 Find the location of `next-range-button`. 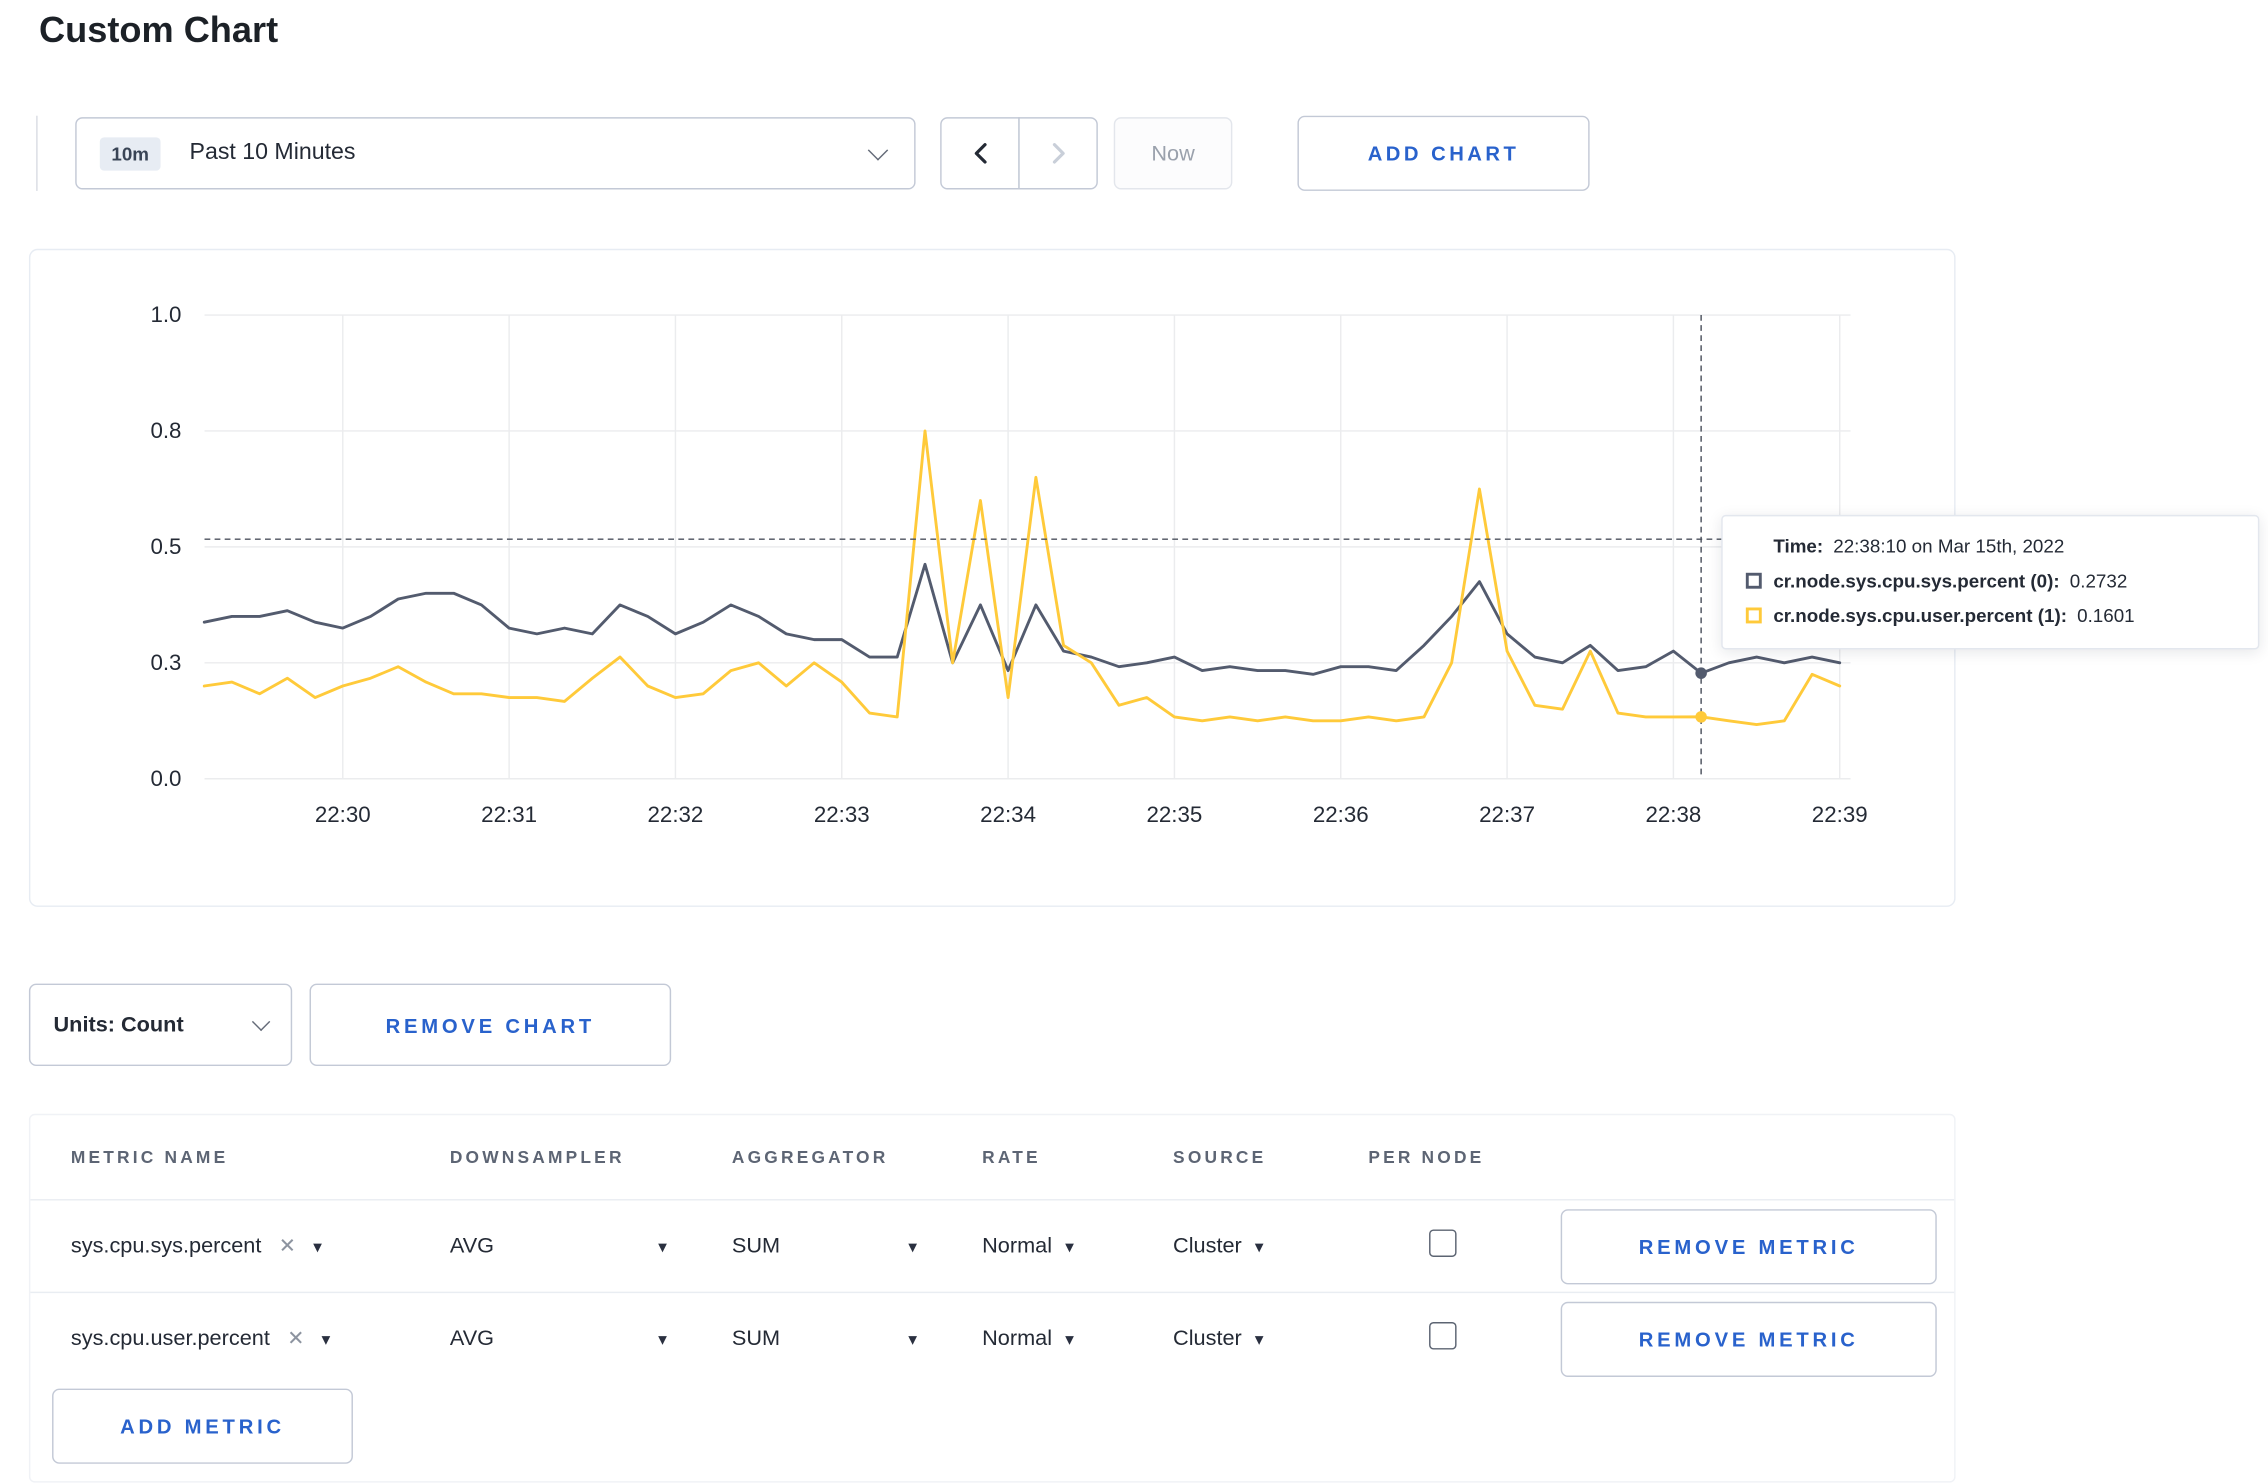

next-range-button is located at coordinates (1058, 153).